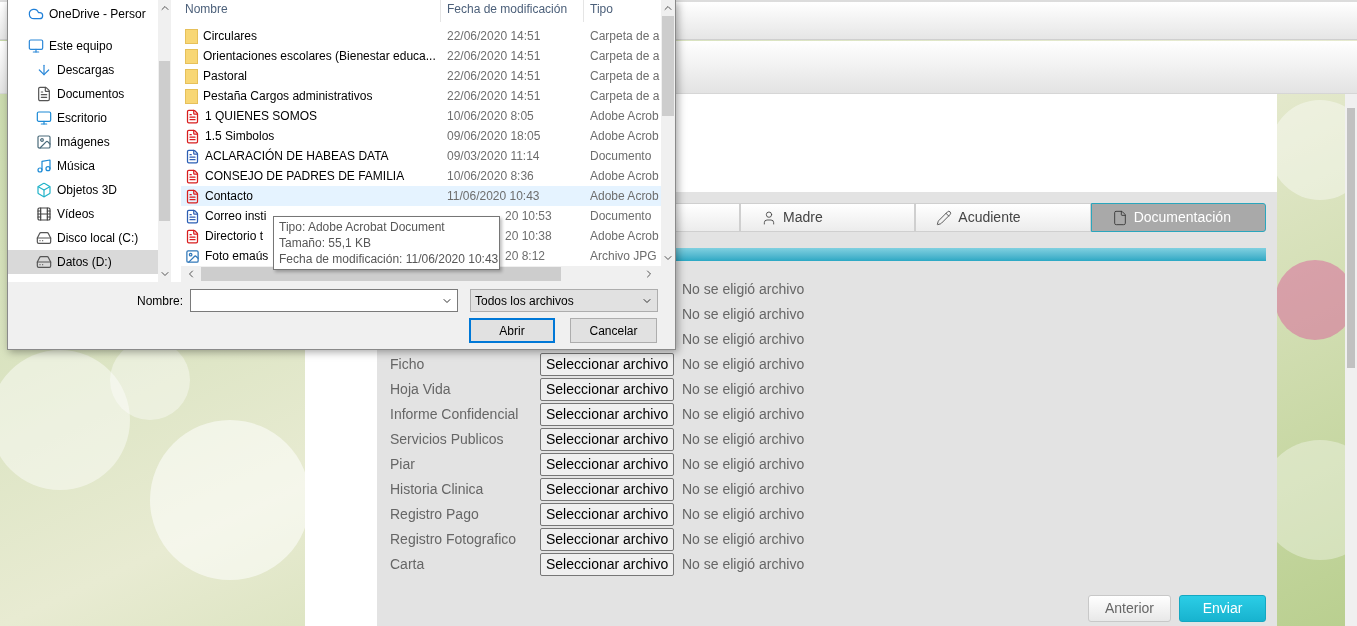  Describe the element at coordinates (236, 216) in the screenshot. I see `file-name: Correo insti` at that location.